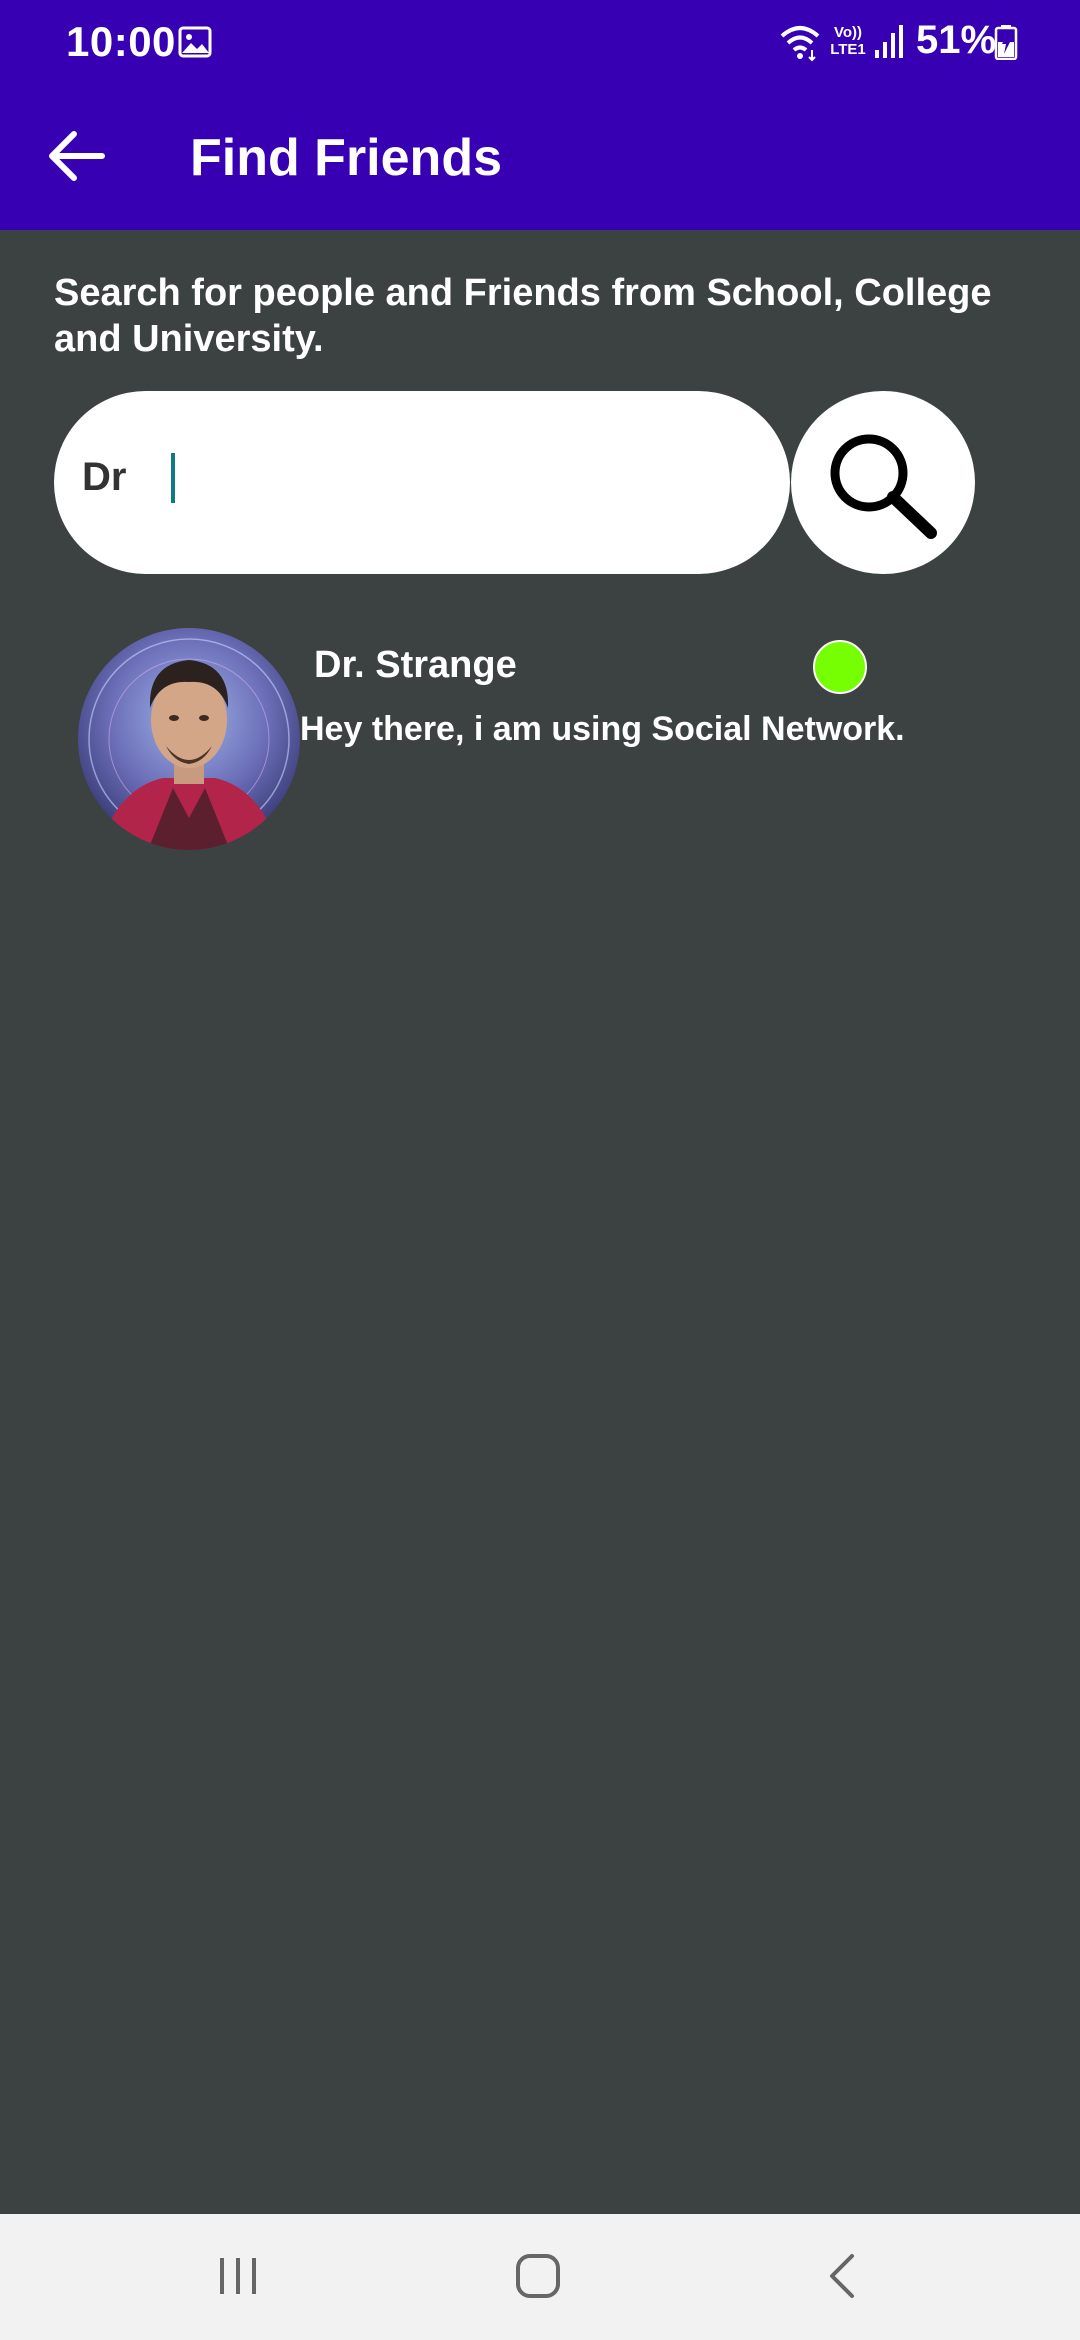  I want to click on app-bar: Find Friends, so click(540, 158).